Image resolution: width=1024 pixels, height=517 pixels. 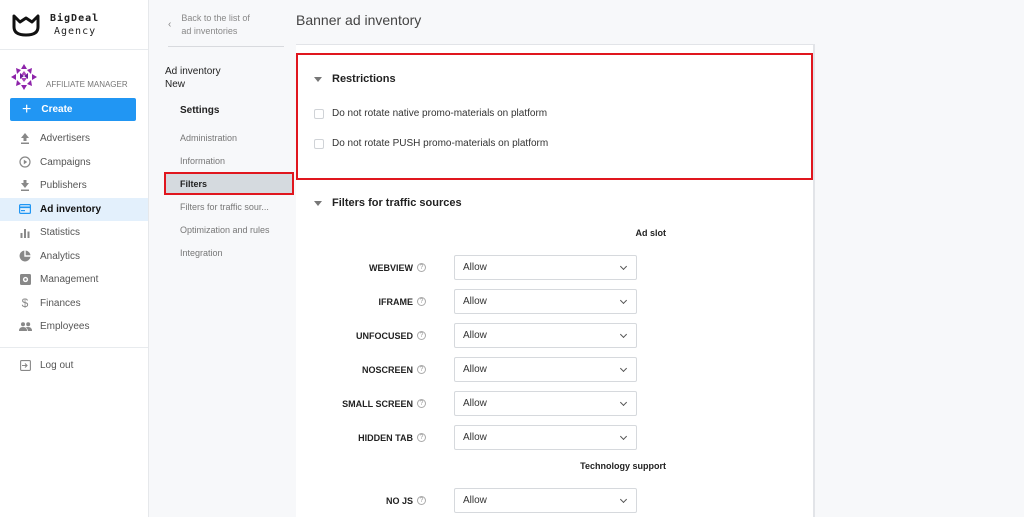 I want to click on restrictions-header: Restrictions, so click(x=355, y=79).